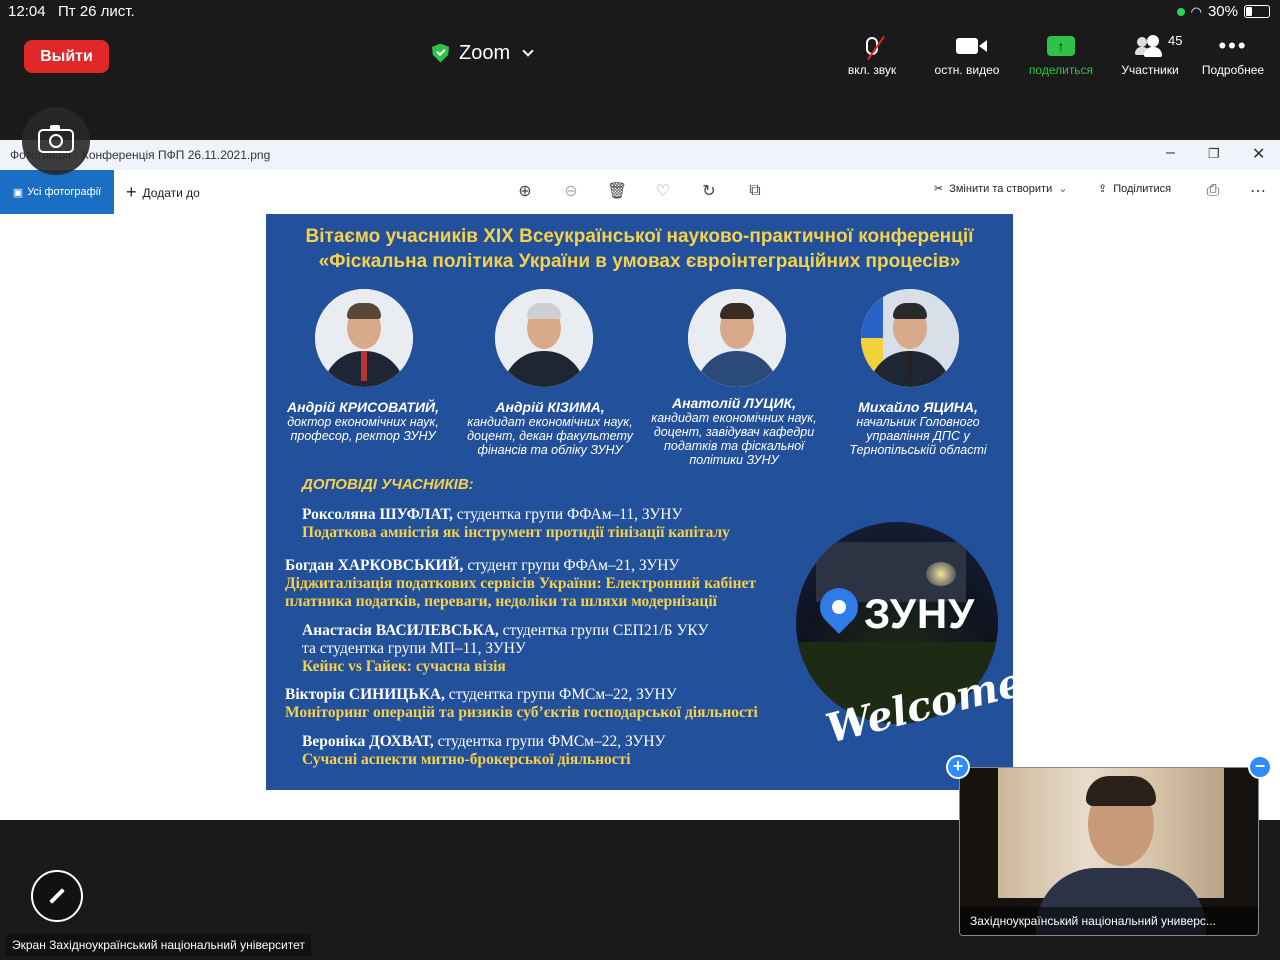 The image size is (1280, 960). I want to click on minimize-video-button: −, so click(1260, 767).